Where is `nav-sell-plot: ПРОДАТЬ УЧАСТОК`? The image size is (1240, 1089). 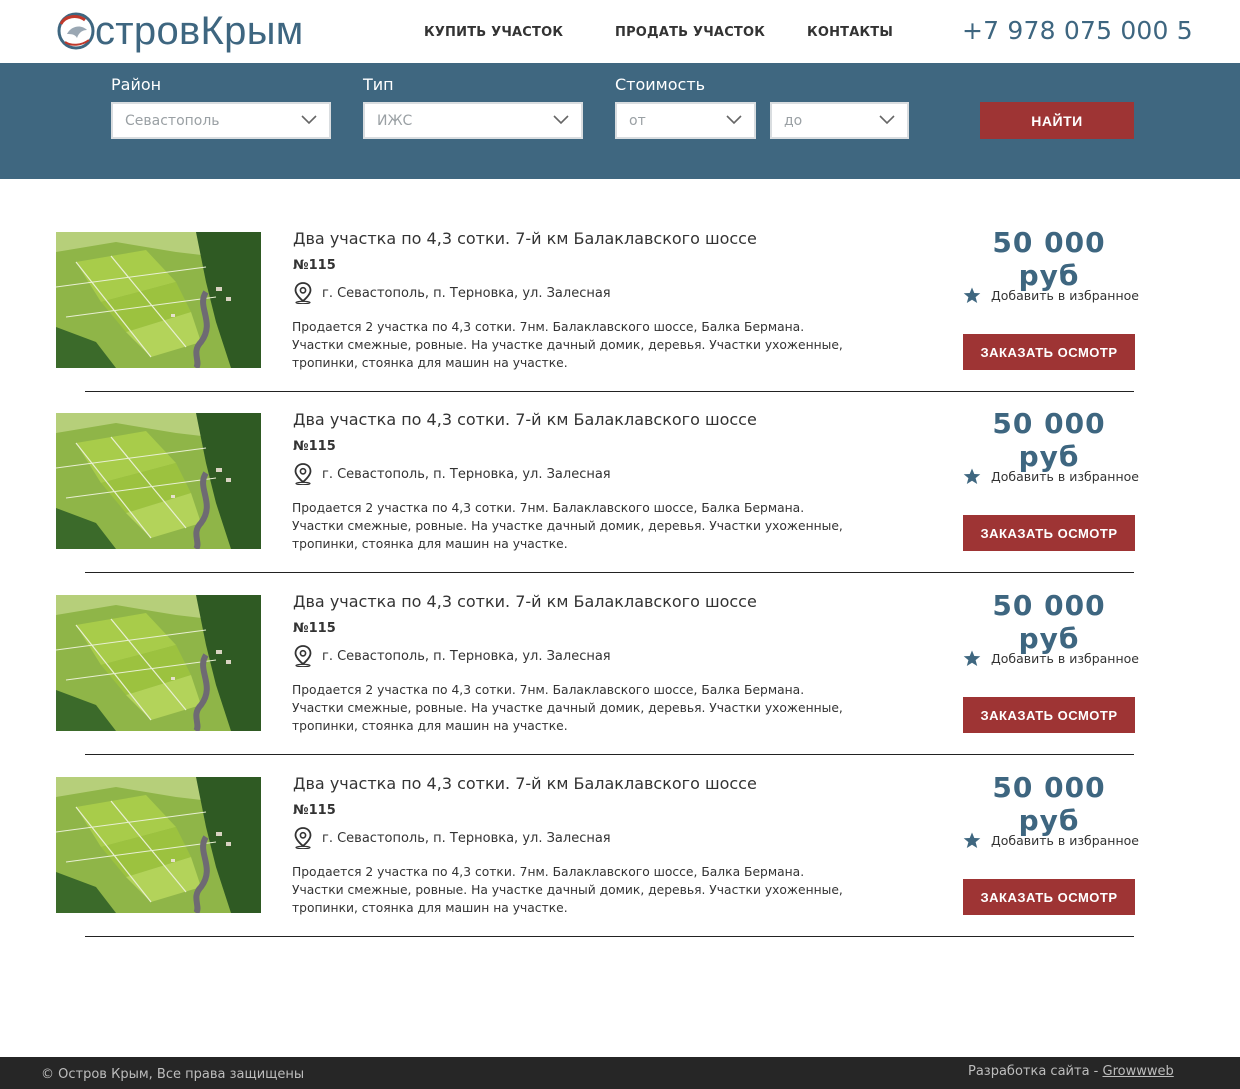
nav-sell-plot: ПРОДАТЬ УЧАСТОК is located at coordinates (690, 32).